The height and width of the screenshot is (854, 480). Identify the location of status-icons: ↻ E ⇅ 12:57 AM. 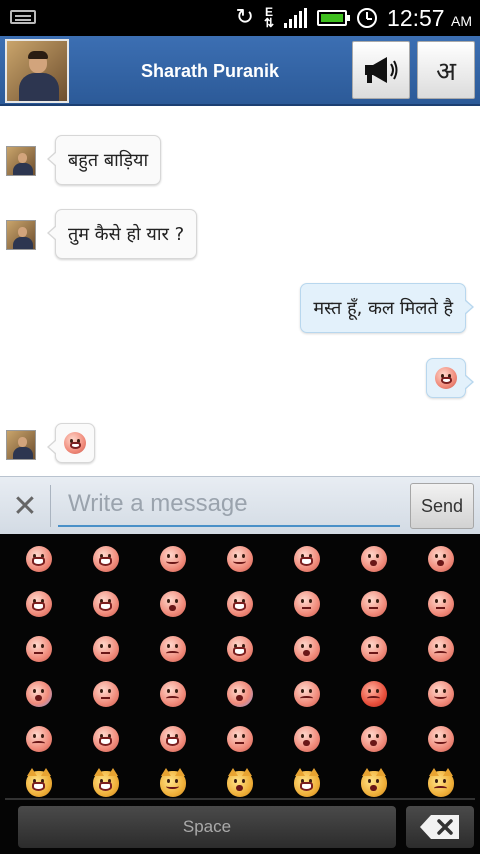
(354, 18).